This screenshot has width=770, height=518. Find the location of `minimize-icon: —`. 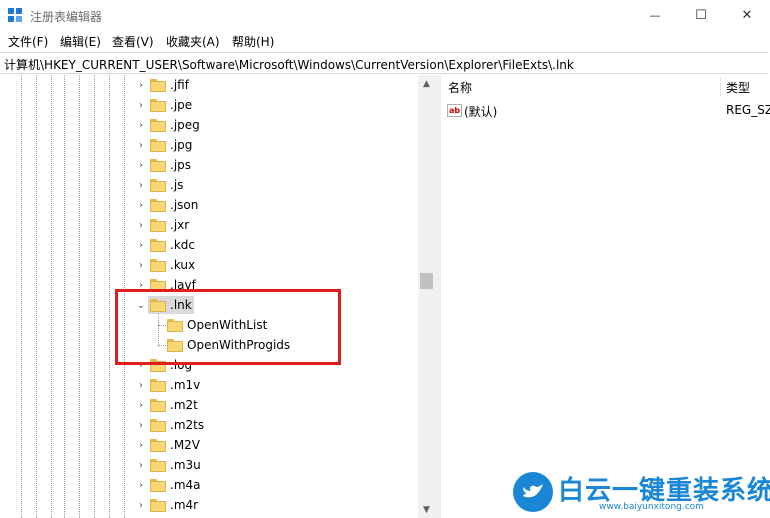

minimize-icon: — is located at coordinates (655, 15).